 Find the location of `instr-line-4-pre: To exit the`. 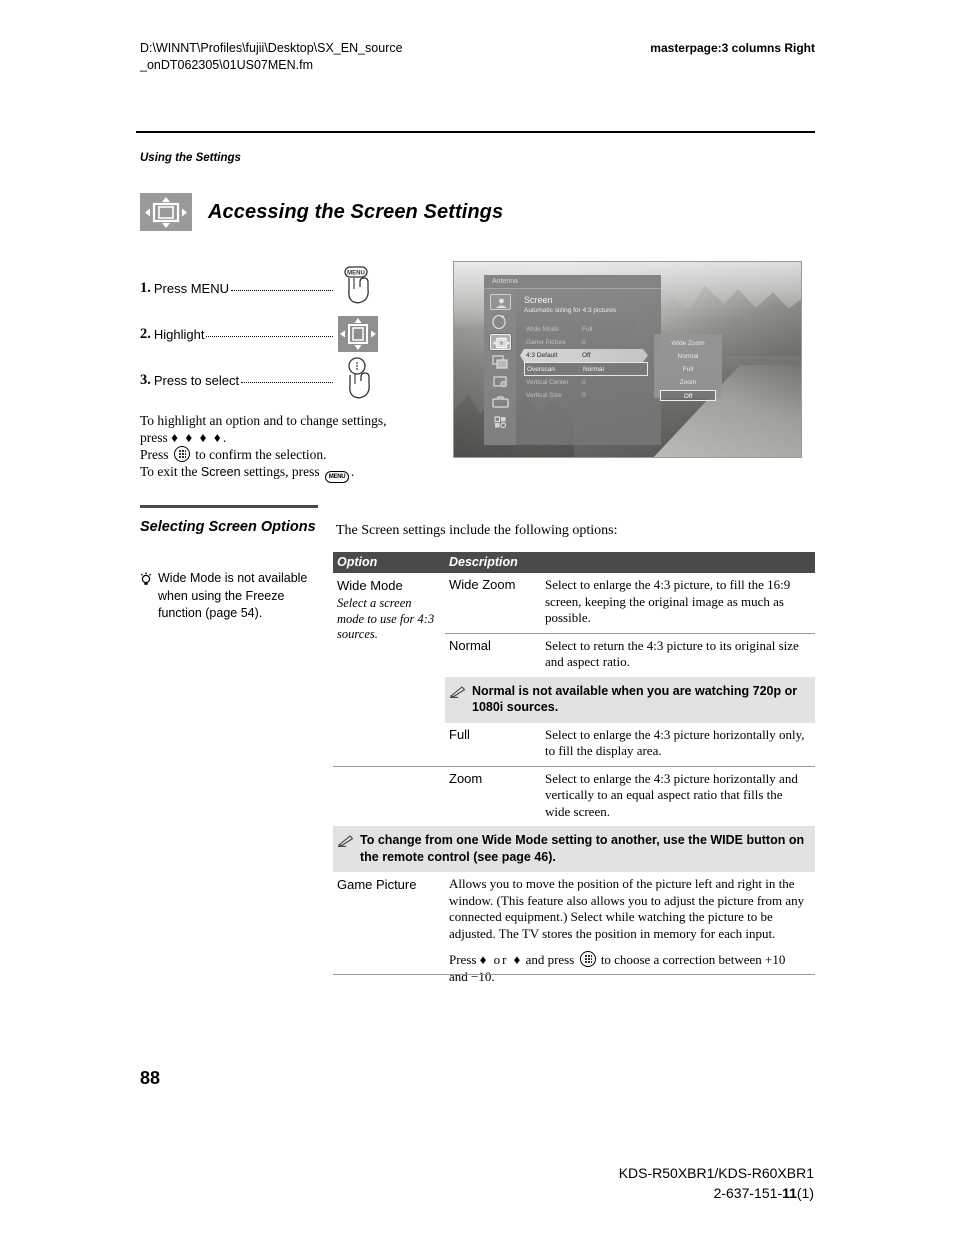

instr-line-4-pre: To exit the is located at coordinates (169, 471).